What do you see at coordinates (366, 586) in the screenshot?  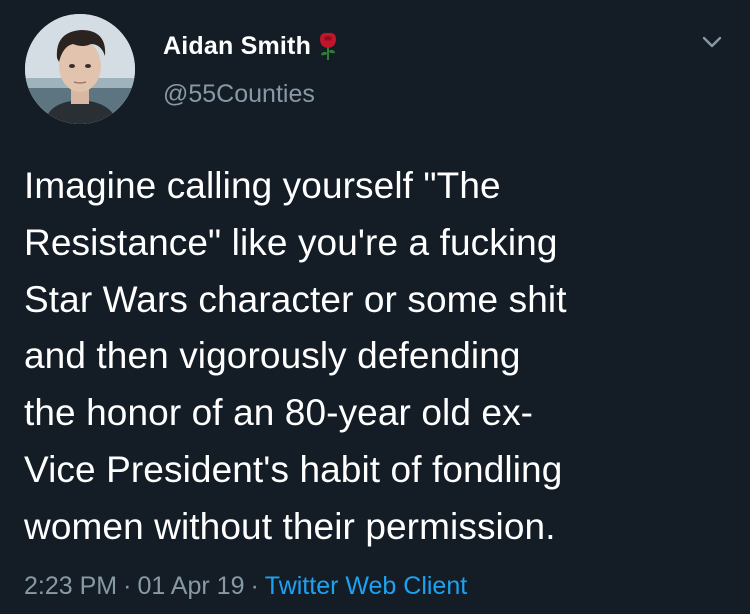 I see `tweet-client-link: Twitter Web Client` at bounding box center [366, 586].